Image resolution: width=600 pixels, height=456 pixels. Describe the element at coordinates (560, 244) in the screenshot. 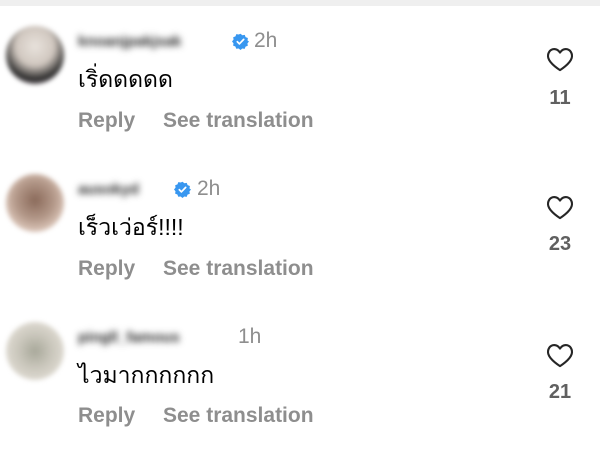

I see `like-count: 23` at that location.